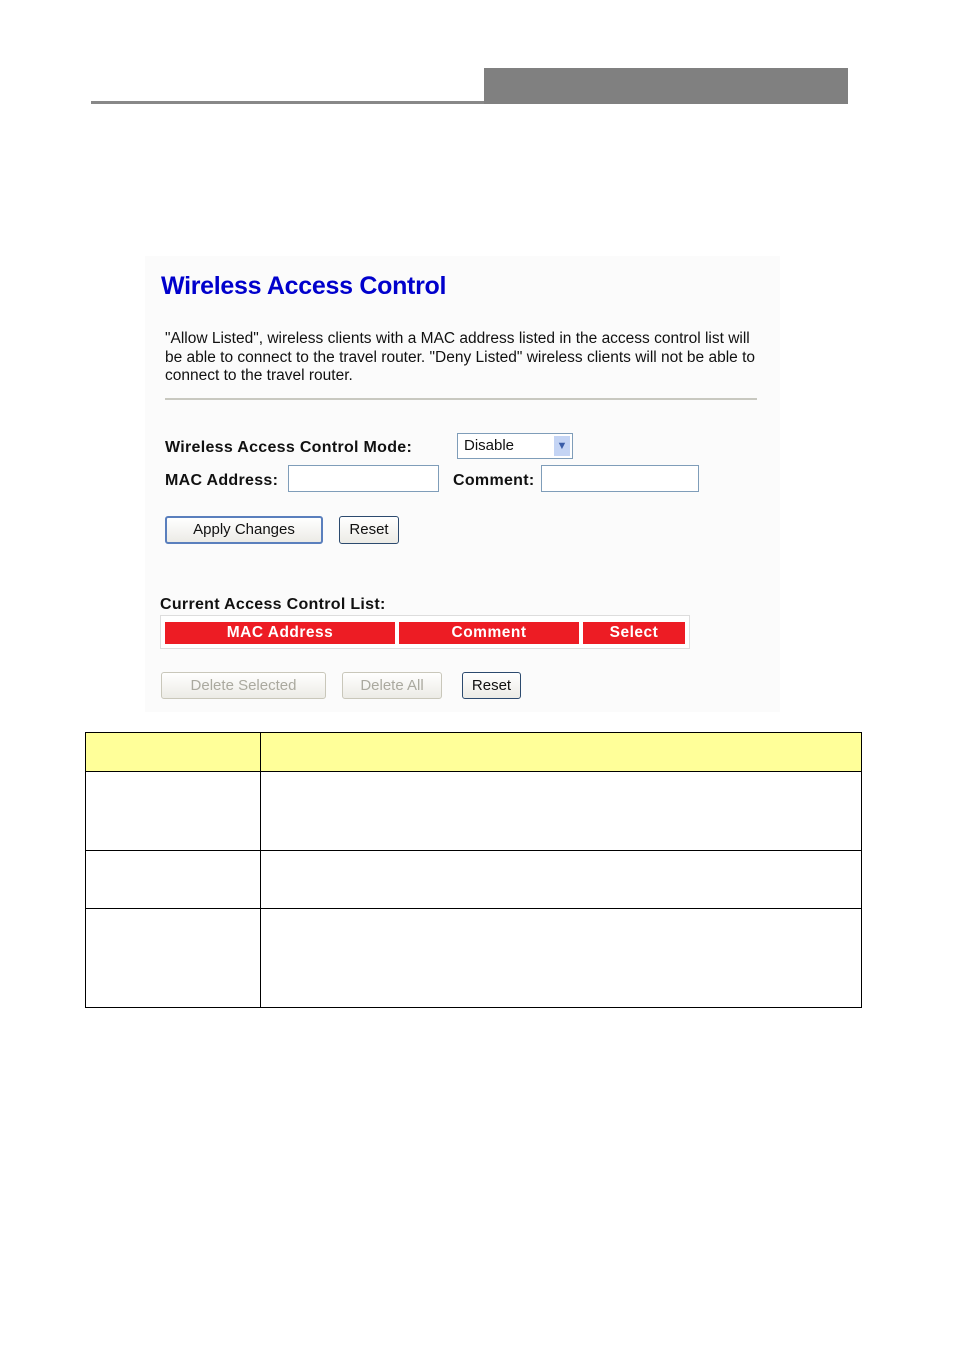 The width and height of the screenshot is (954, 1350). I want to click on delete-selected-button: Delete Selected, so click(243, 685).